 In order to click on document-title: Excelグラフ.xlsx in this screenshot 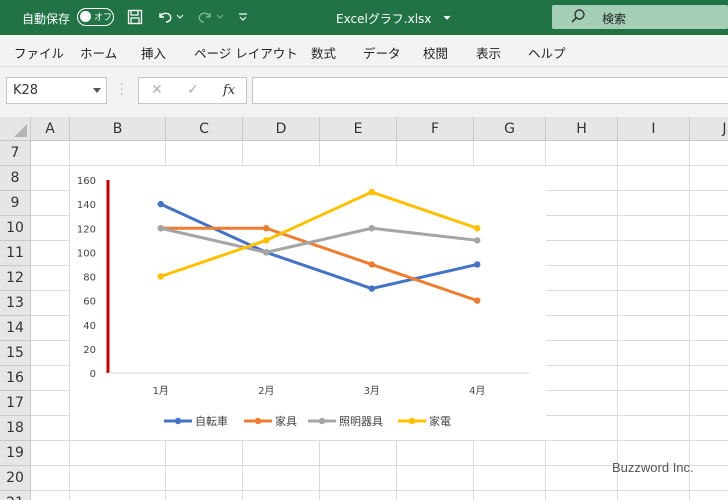, I will do `click(384, 19)`.